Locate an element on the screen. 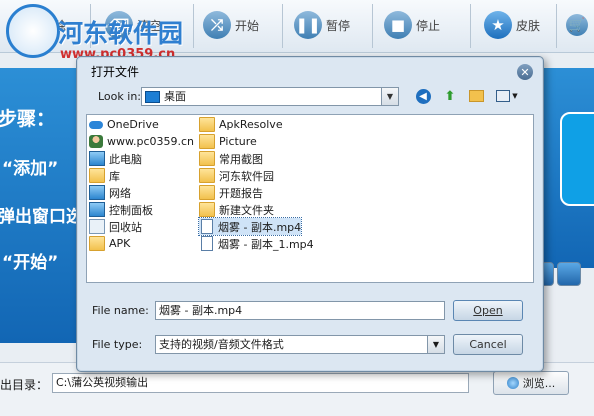 The width and height of the screenshot is (594, 416). dialog-title: 打开文件 is located at coordinates (115, 72).